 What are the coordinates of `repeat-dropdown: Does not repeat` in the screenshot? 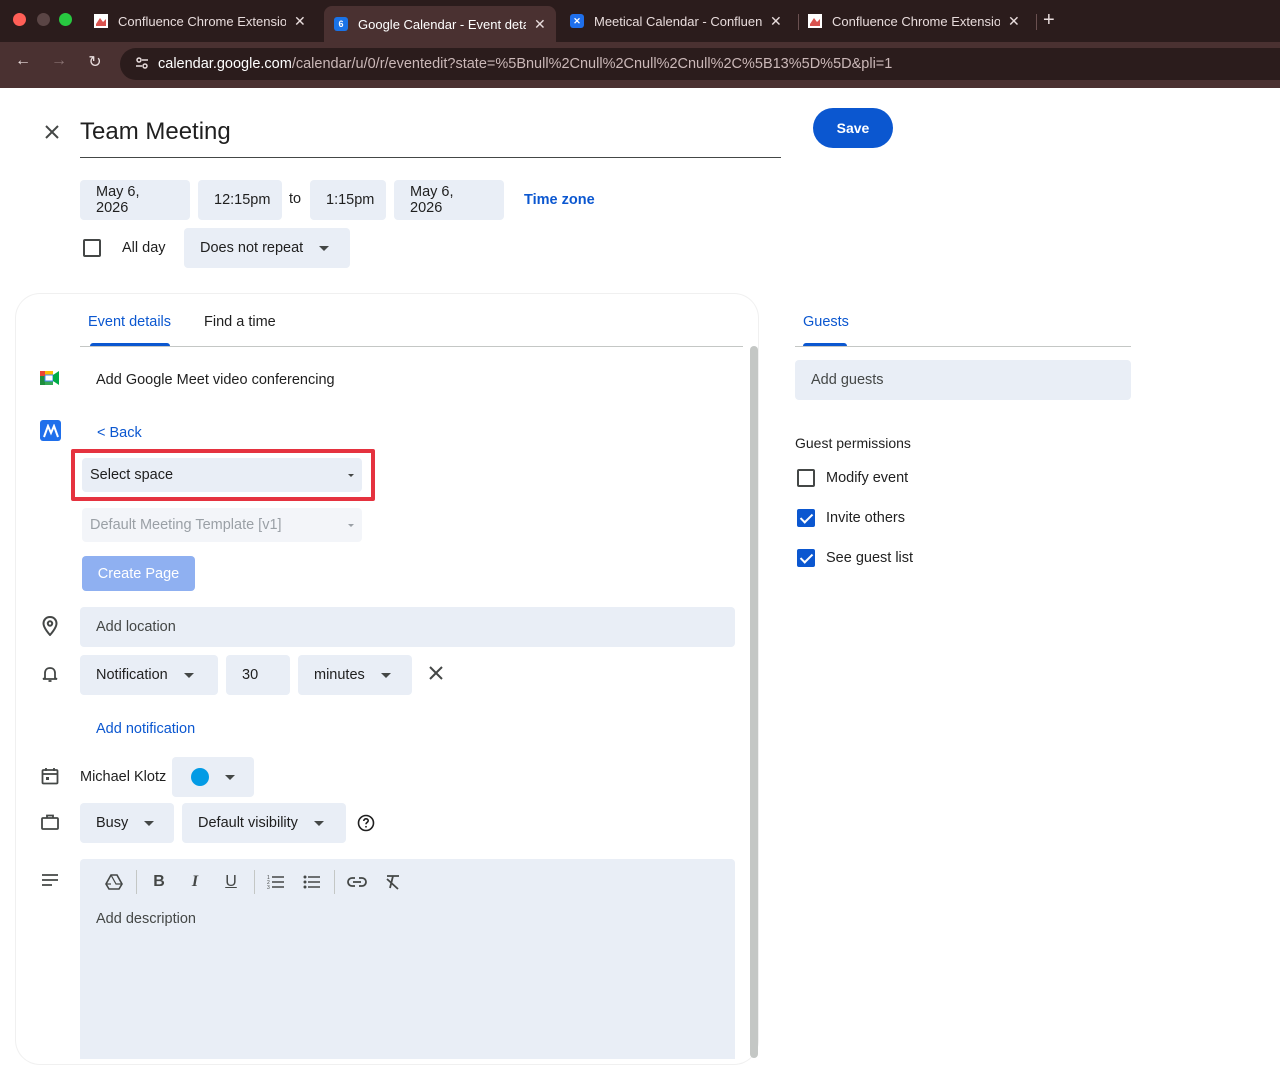 It's located at (267, 248).